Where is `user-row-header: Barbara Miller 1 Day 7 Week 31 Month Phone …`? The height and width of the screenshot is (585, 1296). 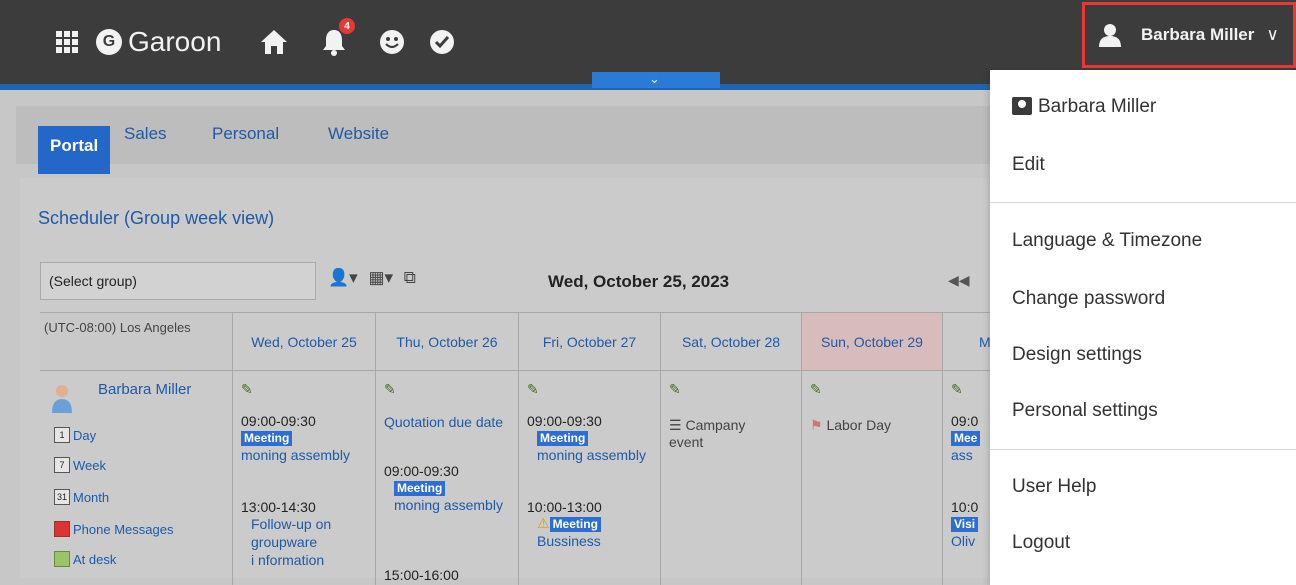 user-row-header: Barbara Miller 1 Day 7 Week 31 Month Phone … is located at coordinates (136, 478).